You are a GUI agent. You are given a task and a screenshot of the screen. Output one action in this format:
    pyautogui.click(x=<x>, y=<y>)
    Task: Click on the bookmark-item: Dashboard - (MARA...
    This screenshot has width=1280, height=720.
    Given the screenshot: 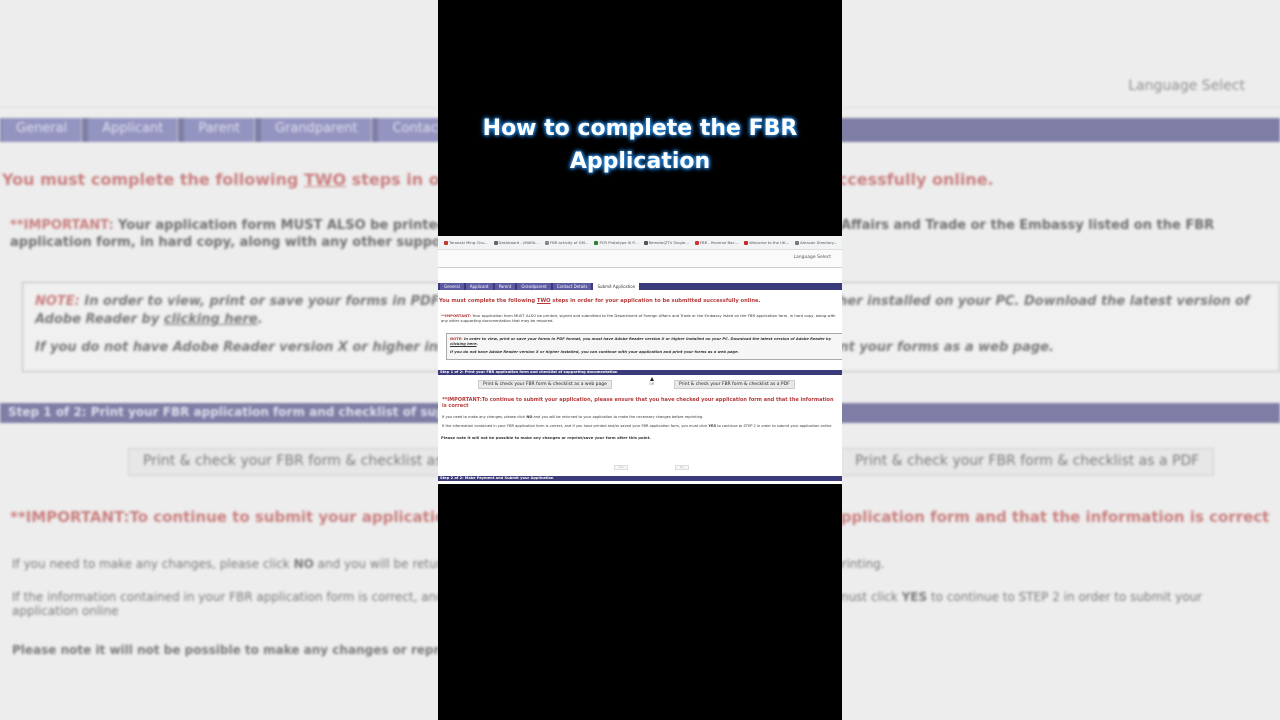 What is the action you would take?
    pyautogui.click(x=516, y=242)
    